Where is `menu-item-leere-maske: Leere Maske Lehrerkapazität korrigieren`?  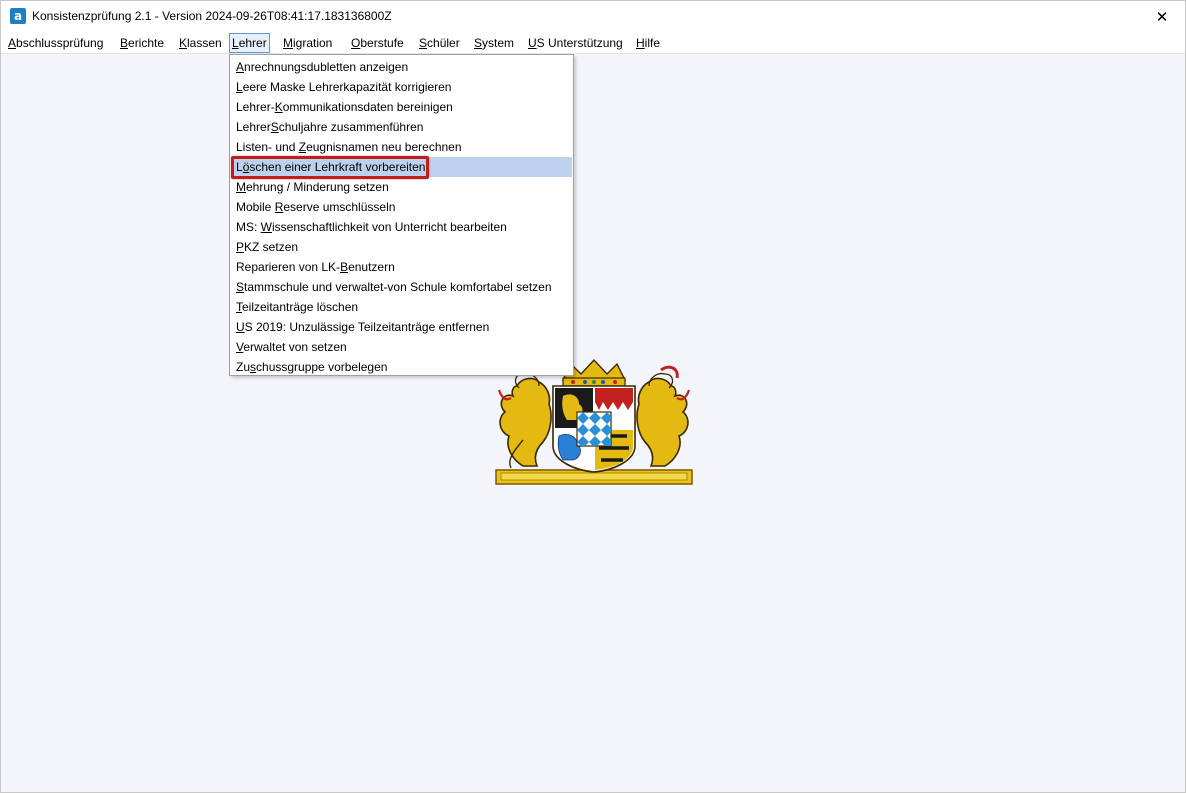 menu-item-leere-maske: Leere Maske Lehrerkapazität korrigieren is located at coordinates (401, 87).